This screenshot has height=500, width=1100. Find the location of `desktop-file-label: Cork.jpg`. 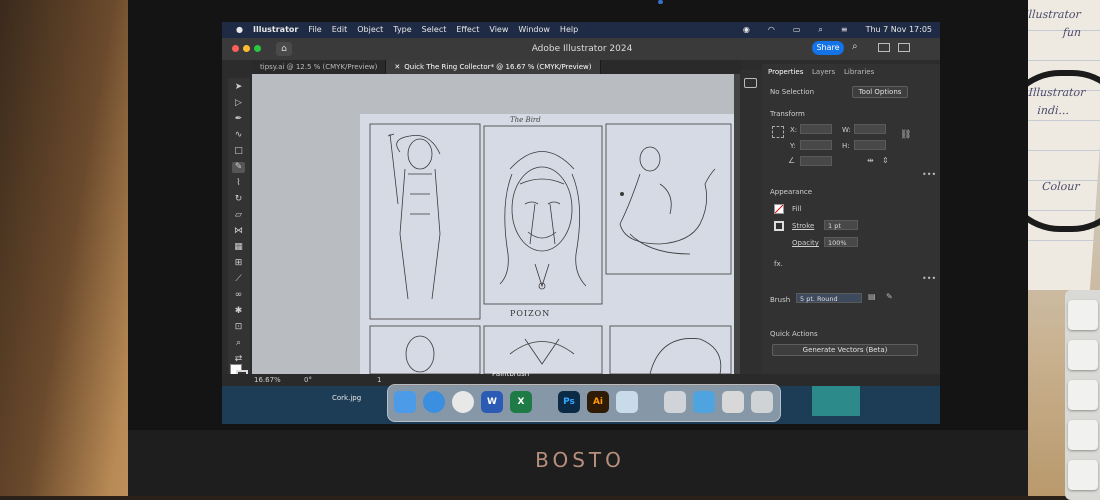

desktop-file-label: Cork.jpg is located at coordinates (346, 398).